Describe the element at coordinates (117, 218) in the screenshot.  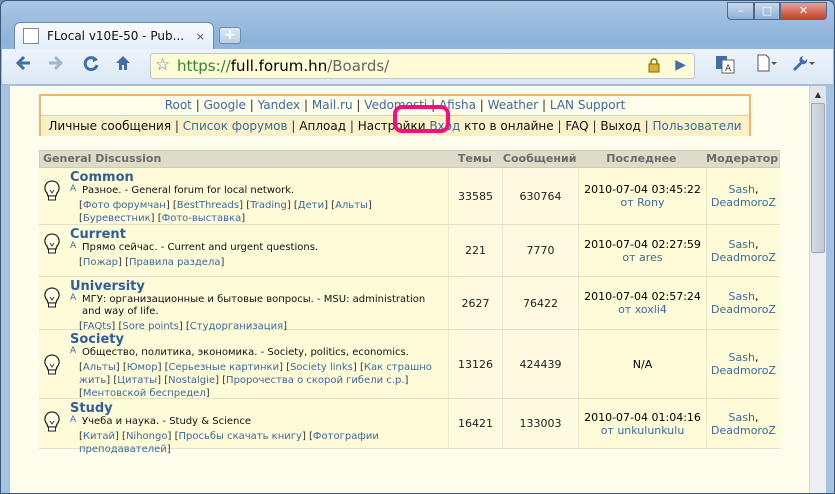
I see `subforum-link: Буревестник` at that location.